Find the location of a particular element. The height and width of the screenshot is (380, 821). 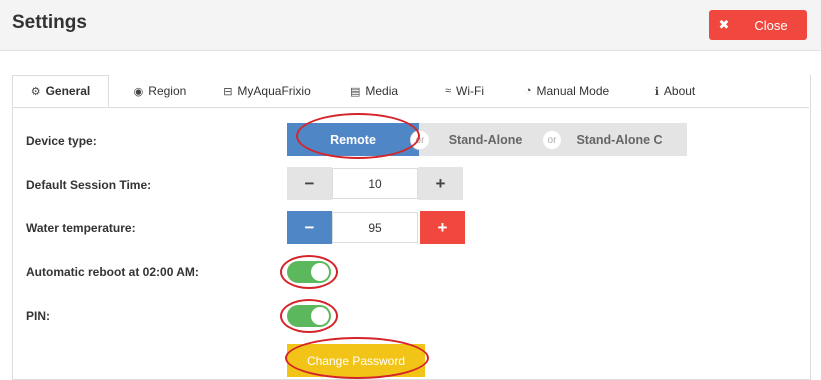

tab-about: ℹ About is located at coordinates (675, 91).